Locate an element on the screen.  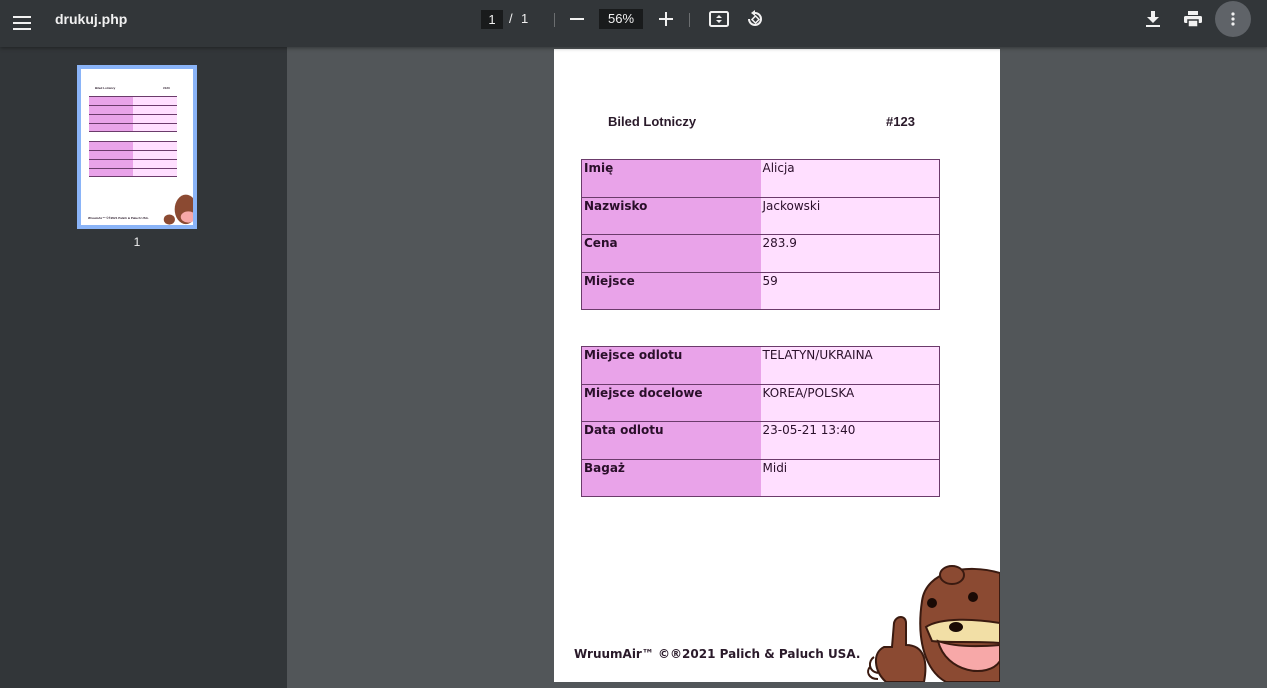
table-row: Data odlotu 23-05-21 13:40 is located at coordinates (760, 440).